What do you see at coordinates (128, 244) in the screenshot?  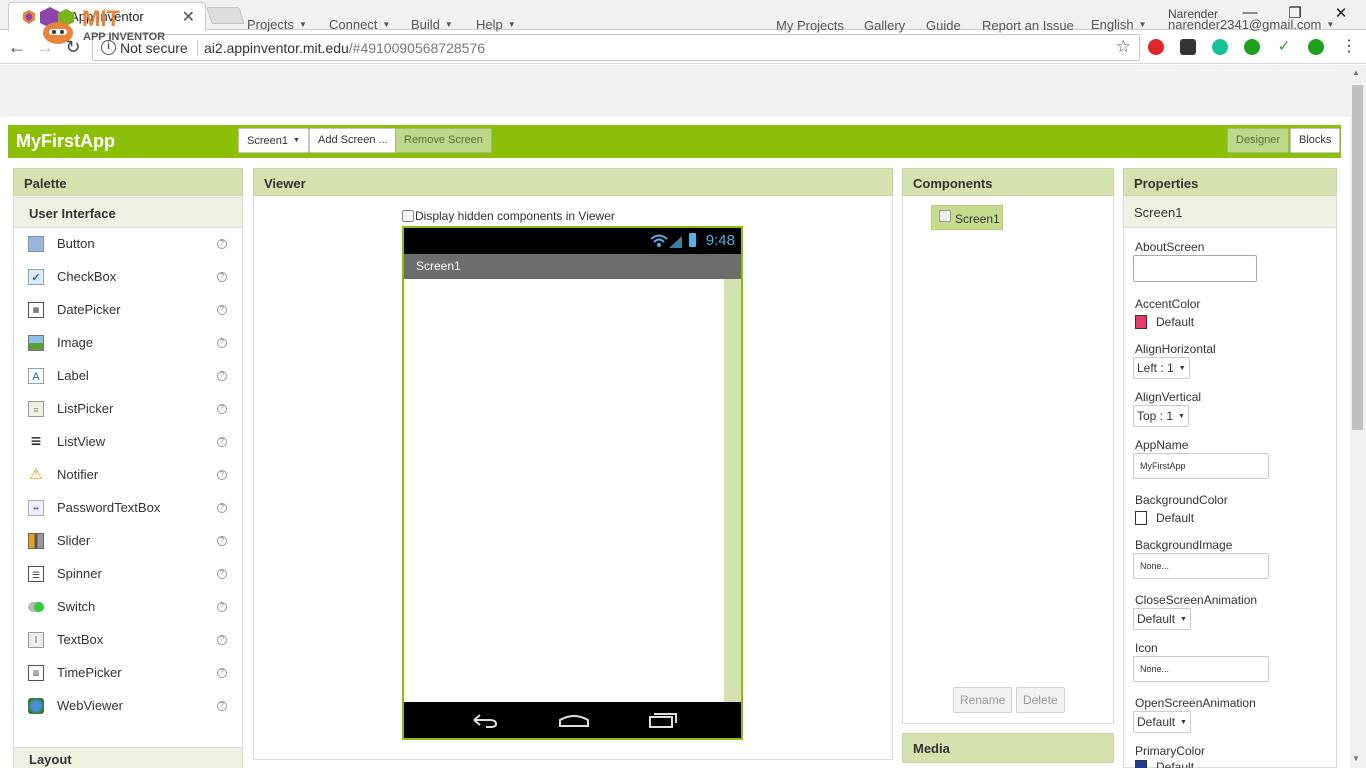 I see `palette-item-button: Button?` at bounding box center [128, 244].